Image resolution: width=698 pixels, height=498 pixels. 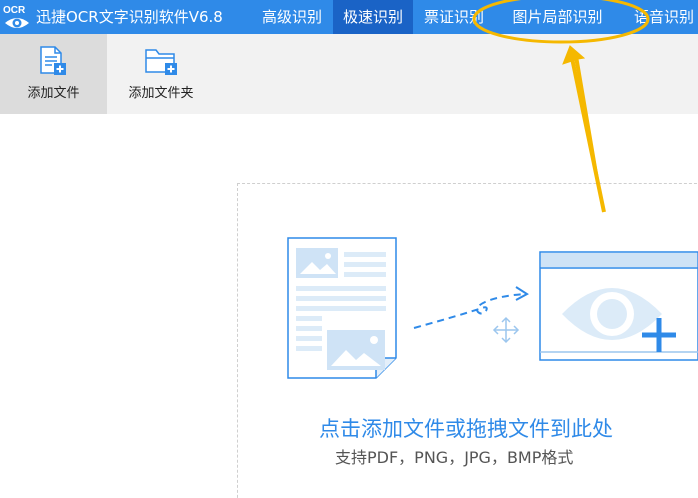 I want to click on add-folder-button: 添加文件夹, so click(x=161, y=74).